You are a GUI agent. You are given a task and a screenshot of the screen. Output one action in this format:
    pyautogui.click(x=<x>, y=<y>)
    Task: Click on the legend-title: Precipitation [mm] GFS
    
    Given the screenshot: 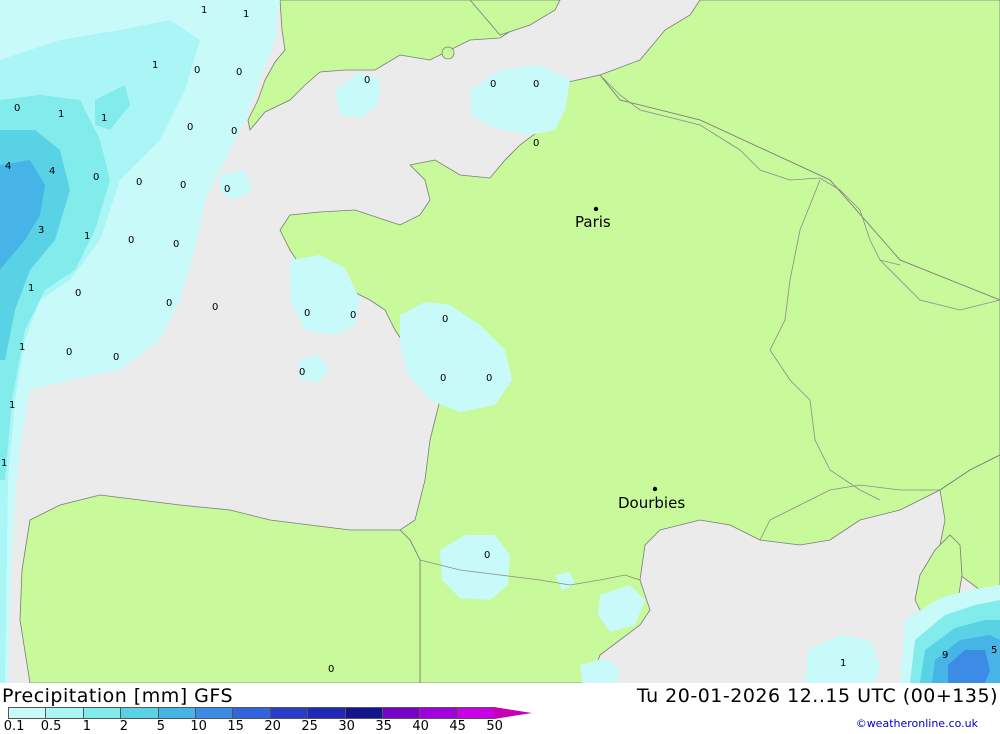 What is the action you would take?
    pyautogui.click(x=118, y=696)
    